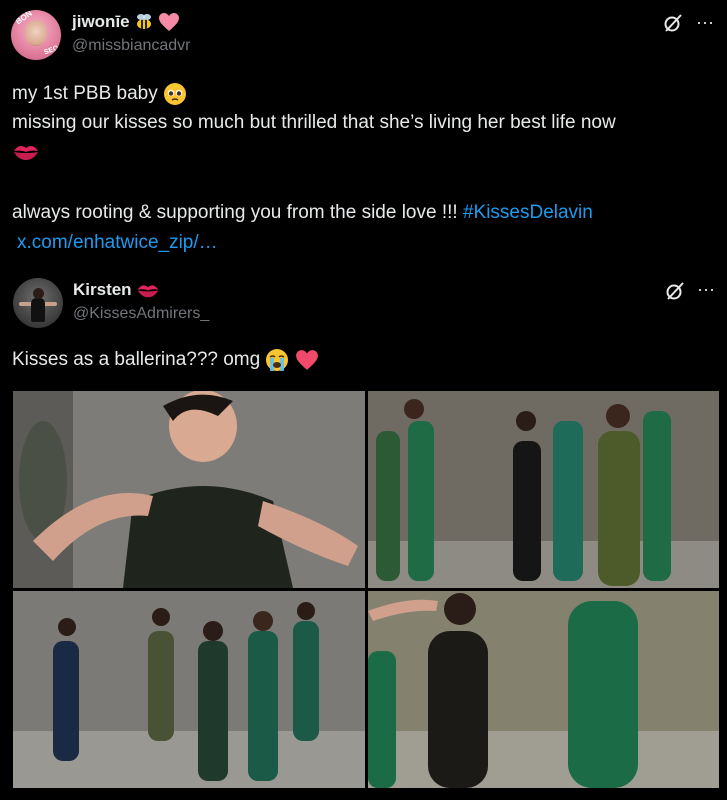 Image resolution: width=727 pixels, height=800 pixels. Describe the element at coordinates (306, 360) in the screenshot. I see `red-heart-icon` at that location.